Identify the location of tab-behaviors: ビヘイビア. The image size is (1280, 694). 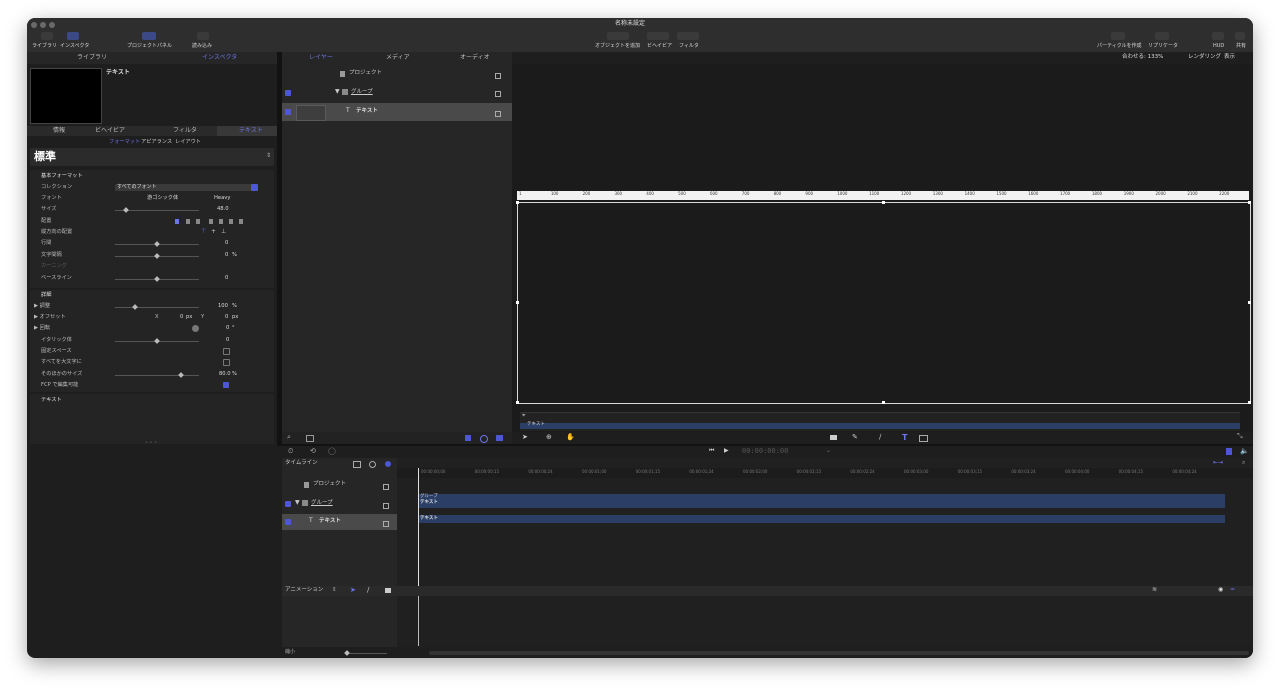
(110, 131).